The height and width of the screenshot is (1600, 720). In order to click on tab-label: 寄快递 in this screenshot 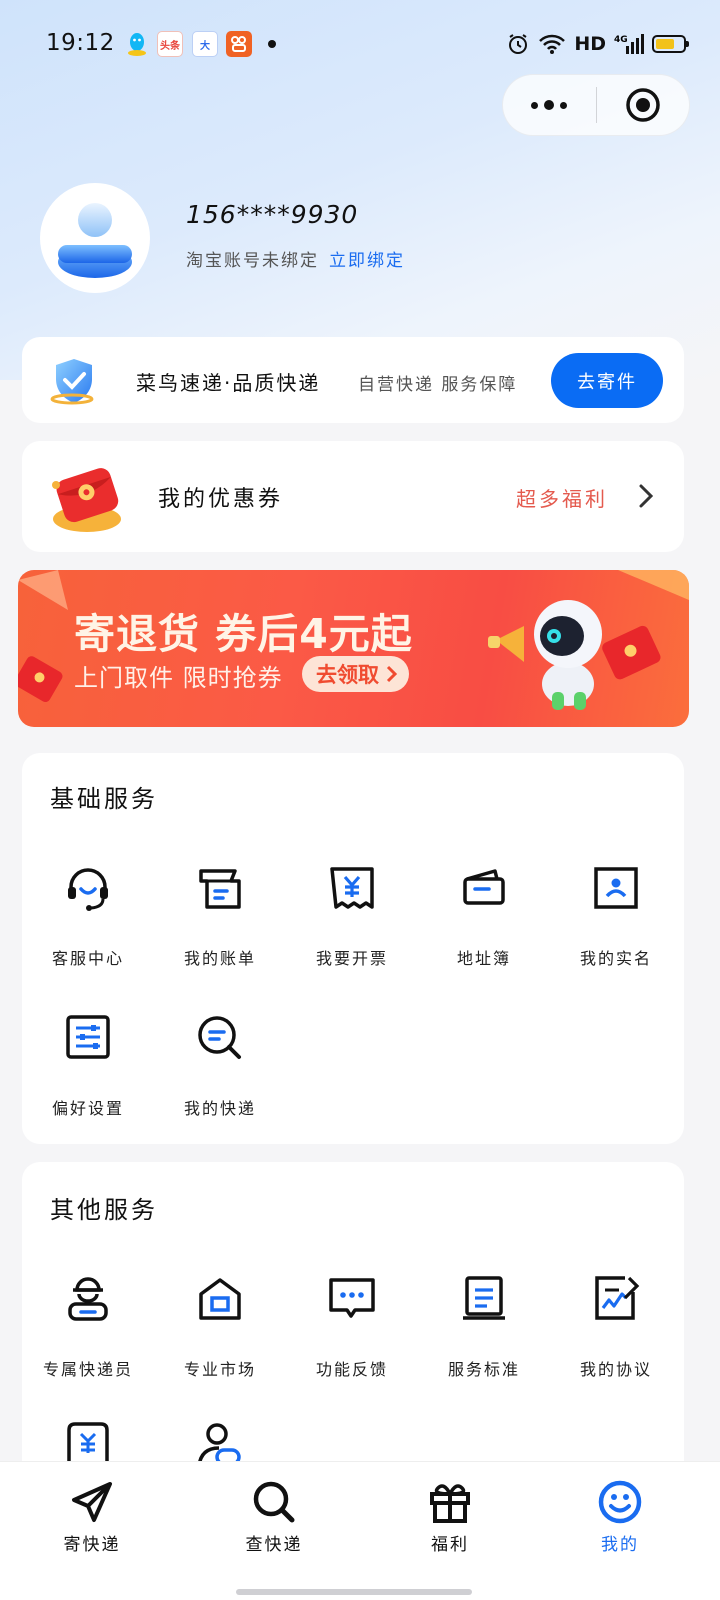, I will do `click(92, 1545)`.